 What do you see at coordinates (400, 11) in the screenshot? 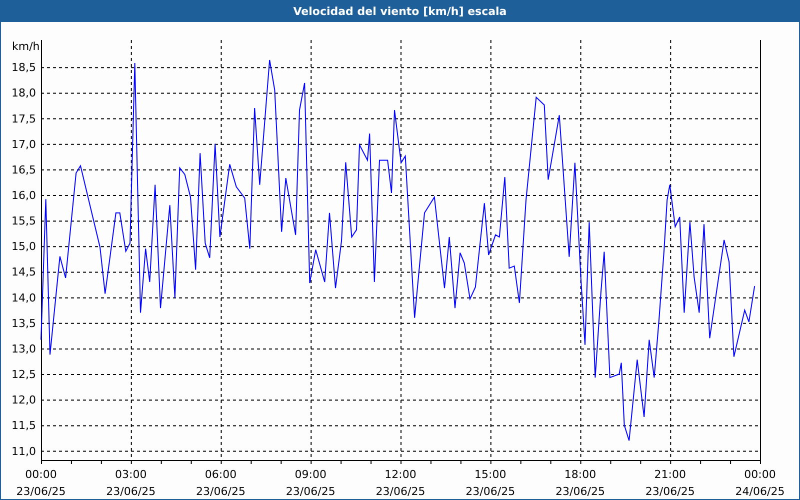
I see `window-title: Velocidad del viento [km/h] escala` at bounding box center [400, 11].